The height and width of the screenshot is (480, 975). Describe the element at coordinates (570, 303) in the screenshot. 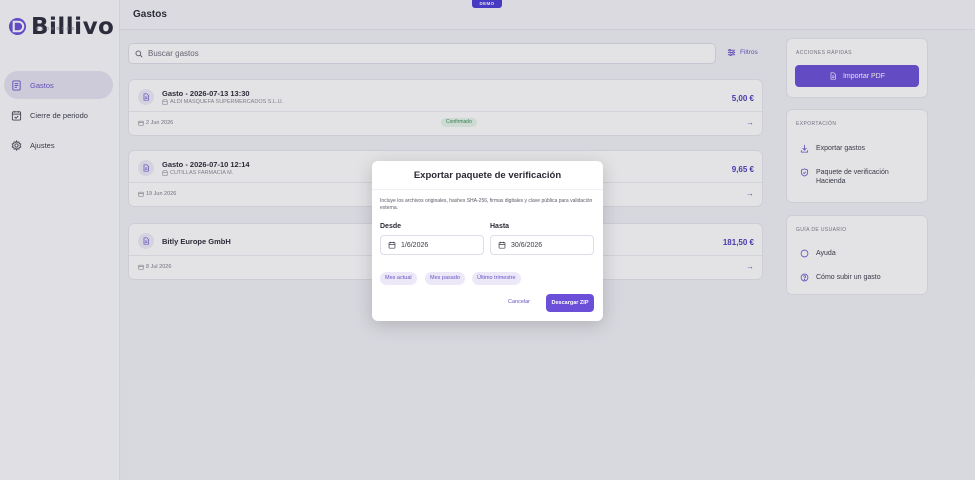

I see `download-zip-button: Descargar ZIP` at that location.